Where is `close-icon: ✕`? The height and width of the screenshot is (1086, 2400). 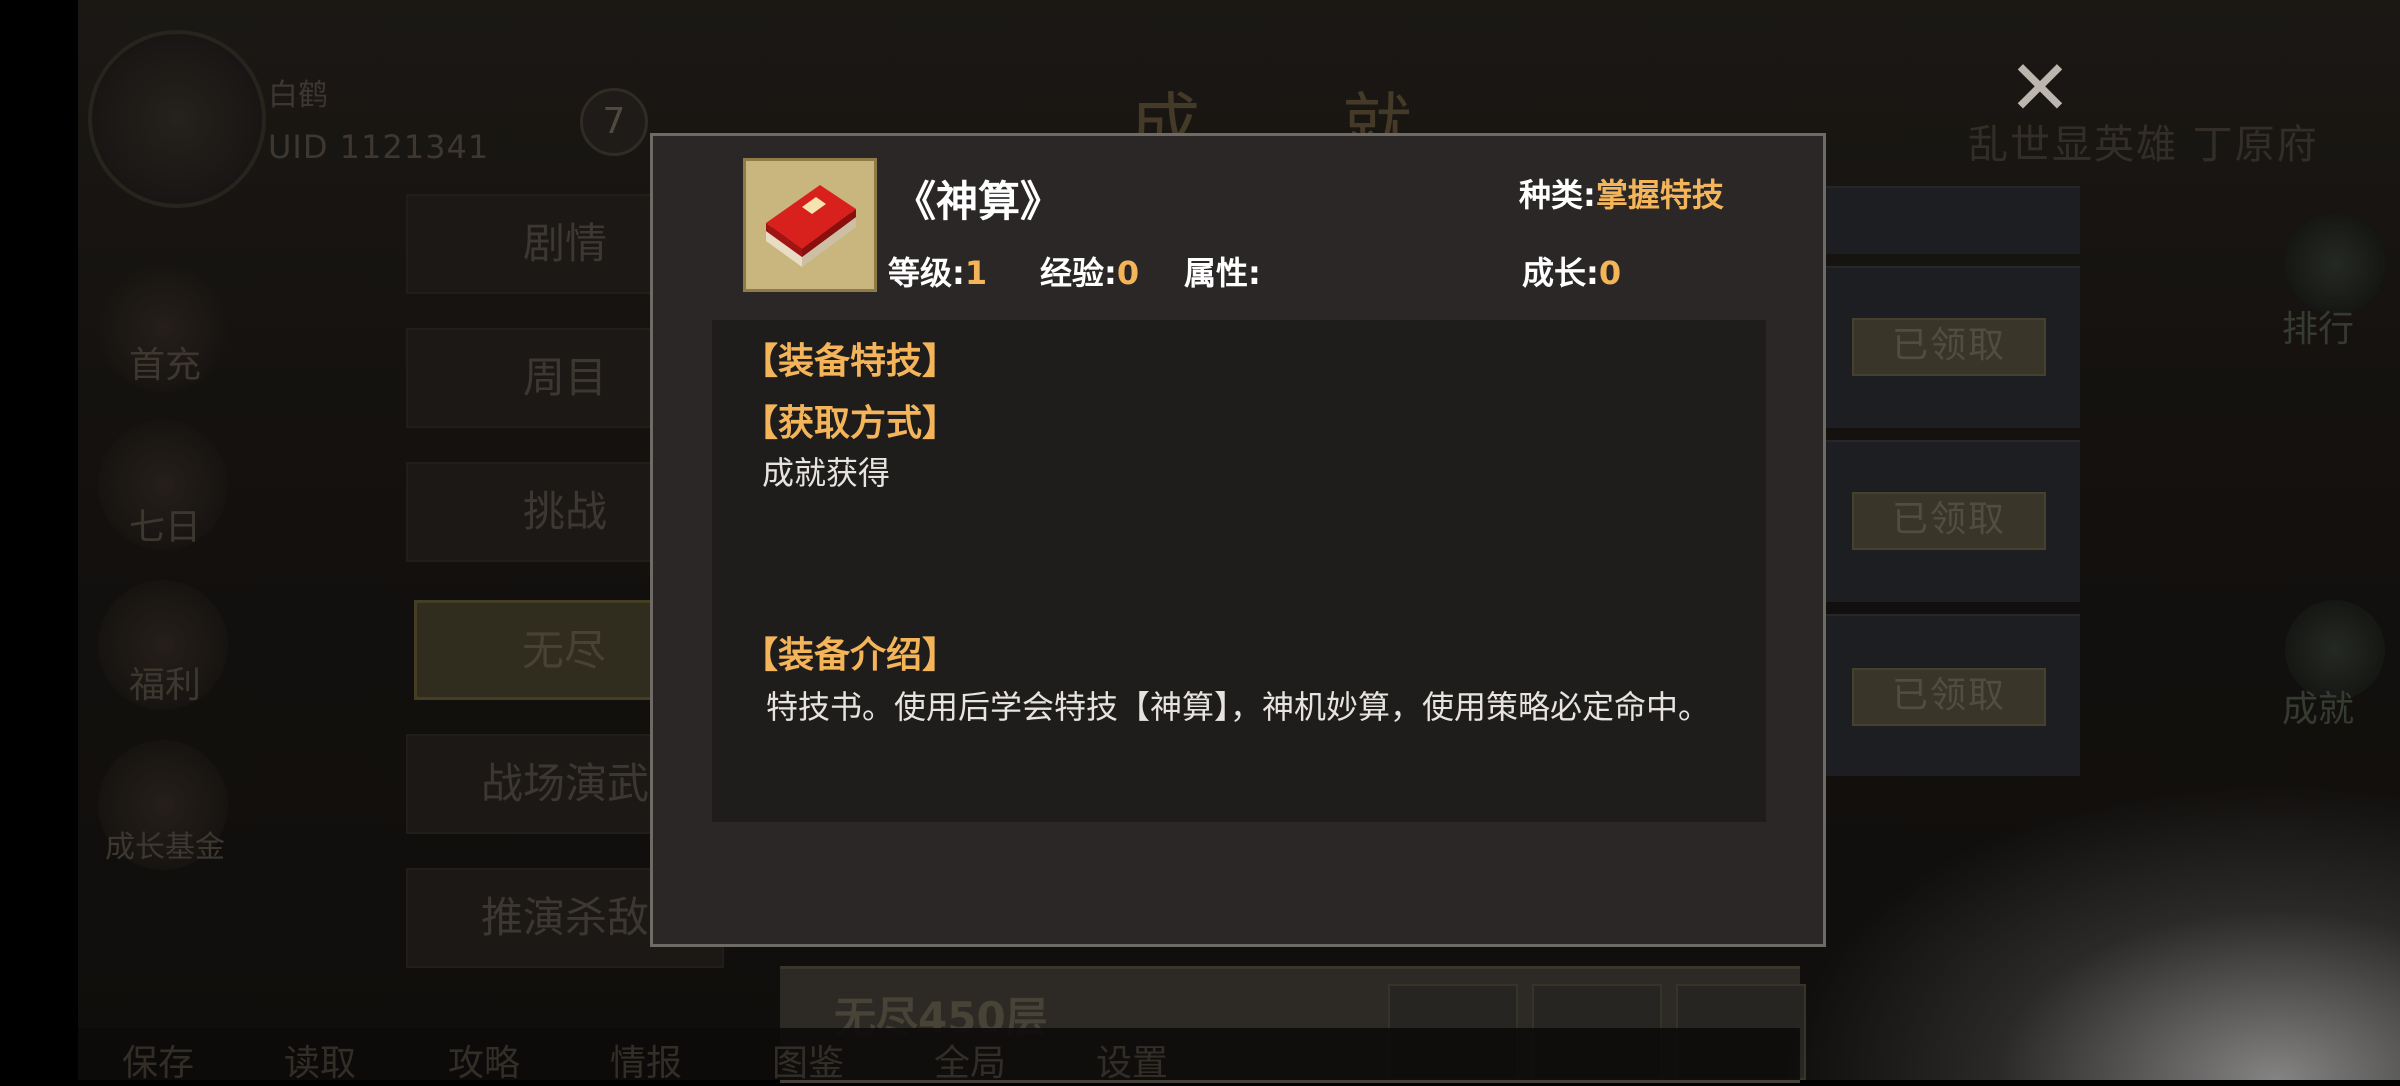
close-icon: ✕ is located at coordinates (2040, 88).